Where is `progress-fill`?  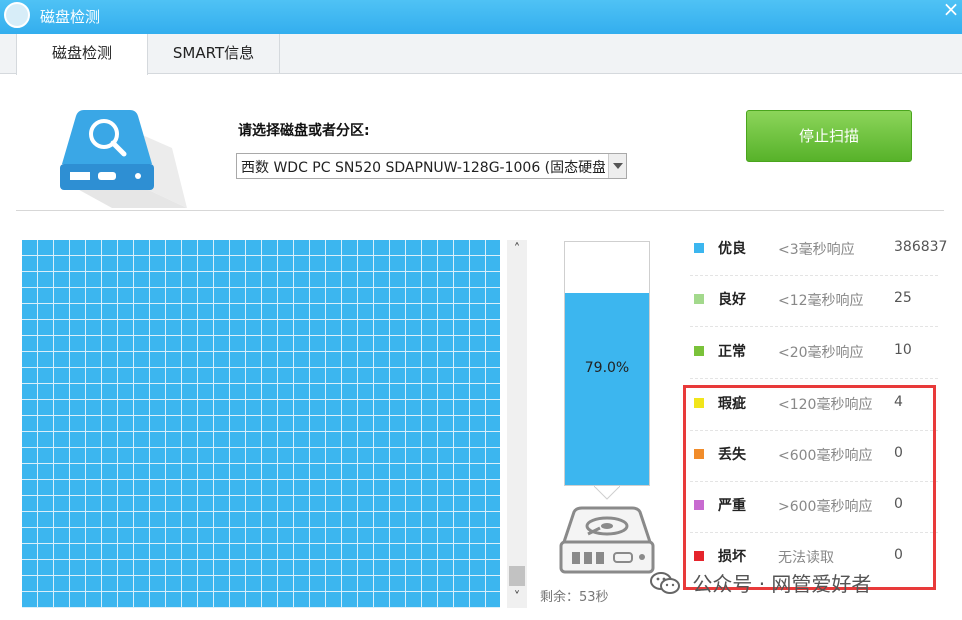
progress-fill is located at coordinates (607, 389).